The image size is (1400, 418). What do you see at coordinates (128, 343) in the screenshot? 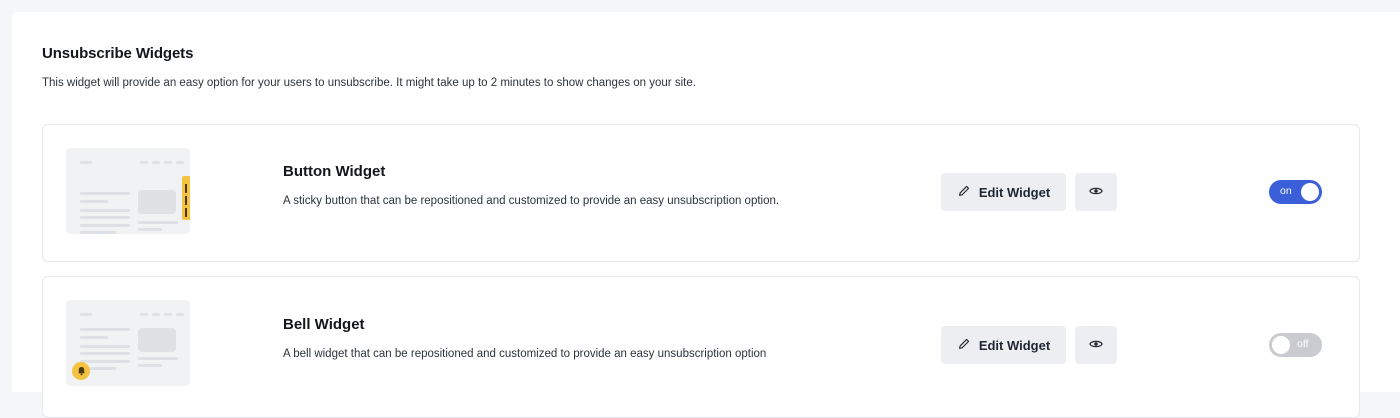
I see `bell-widget-thumbnail` at bounding box center [128, 343].